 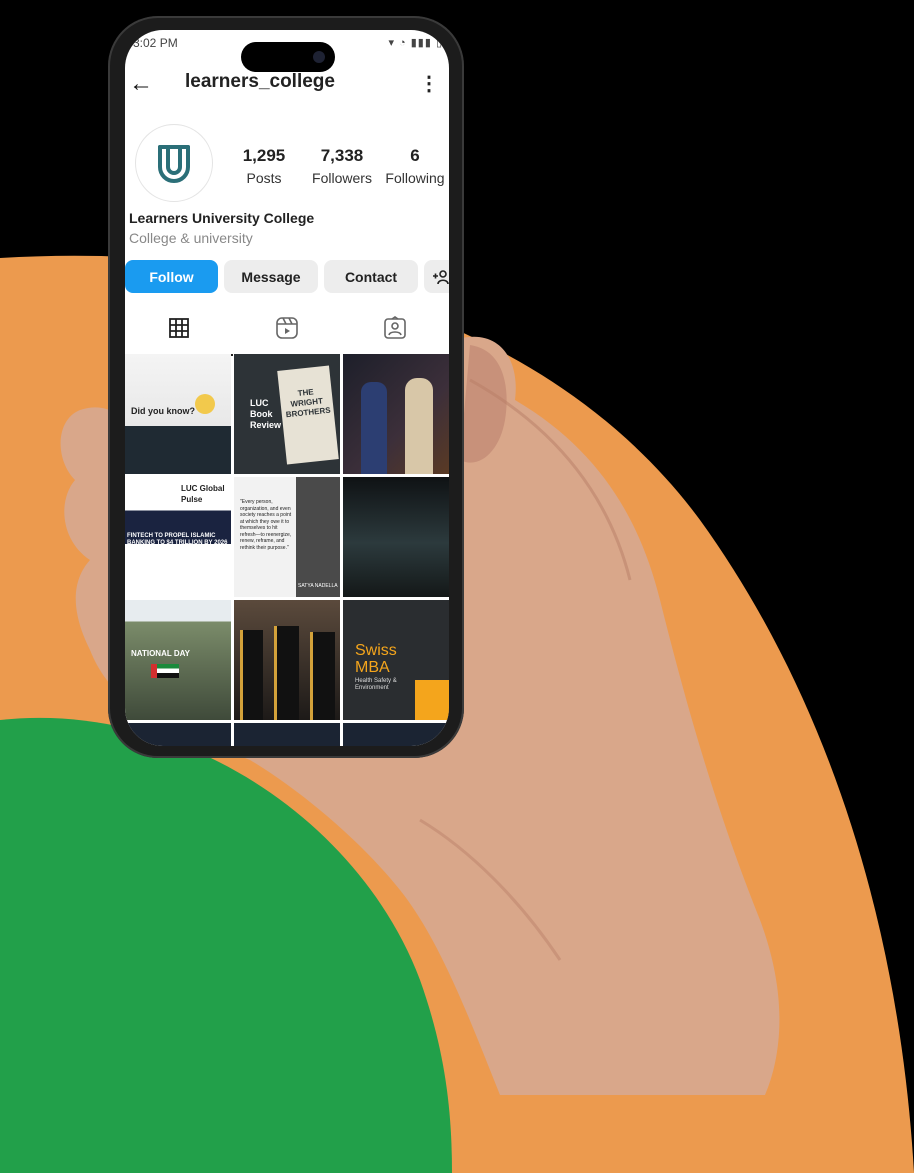 I want to click on add-user-button, so click(x=436, y=276).